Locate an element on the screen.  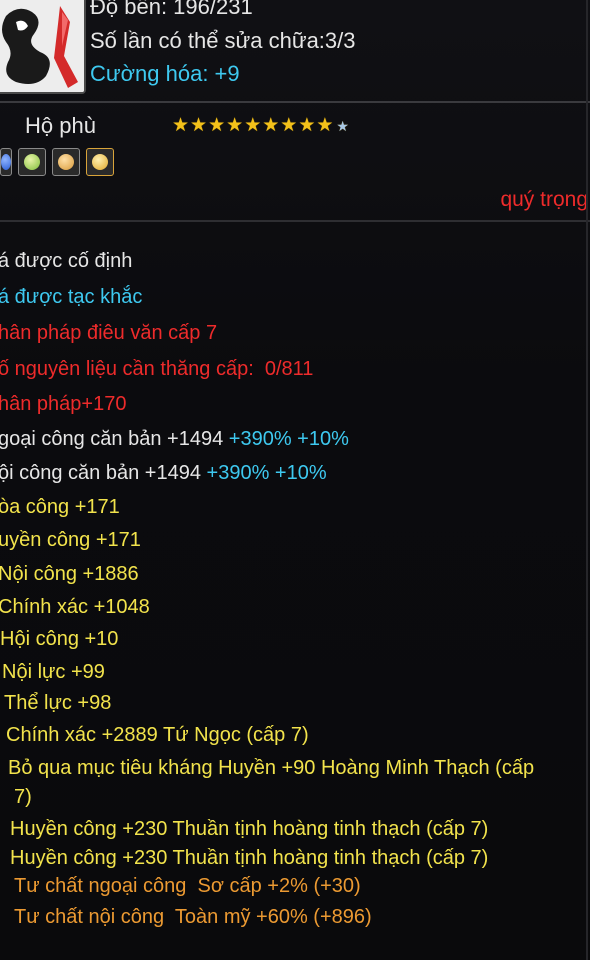
star-rating: ★ ★ ★ ★ ★ ★ ★ ★ ★ ★ is located at coordinates (260, 126).